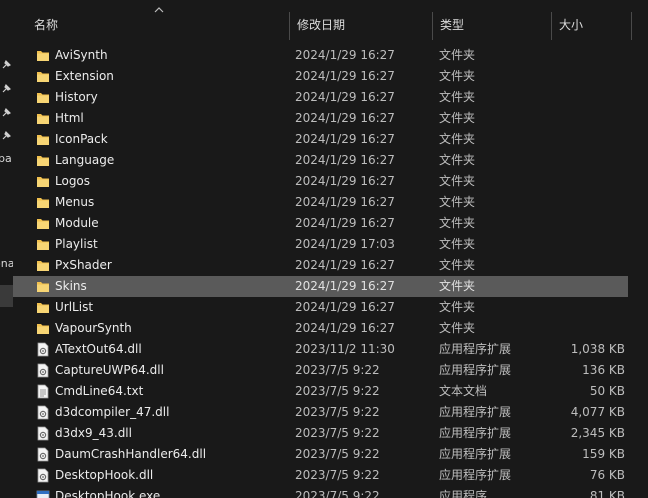 Image resolution: width=648 pixels, height=498 pixels. What do you see at coordinates (75, 202) in the screenshot?
I see `file-name: Menus` at bounding box center [75, 202].